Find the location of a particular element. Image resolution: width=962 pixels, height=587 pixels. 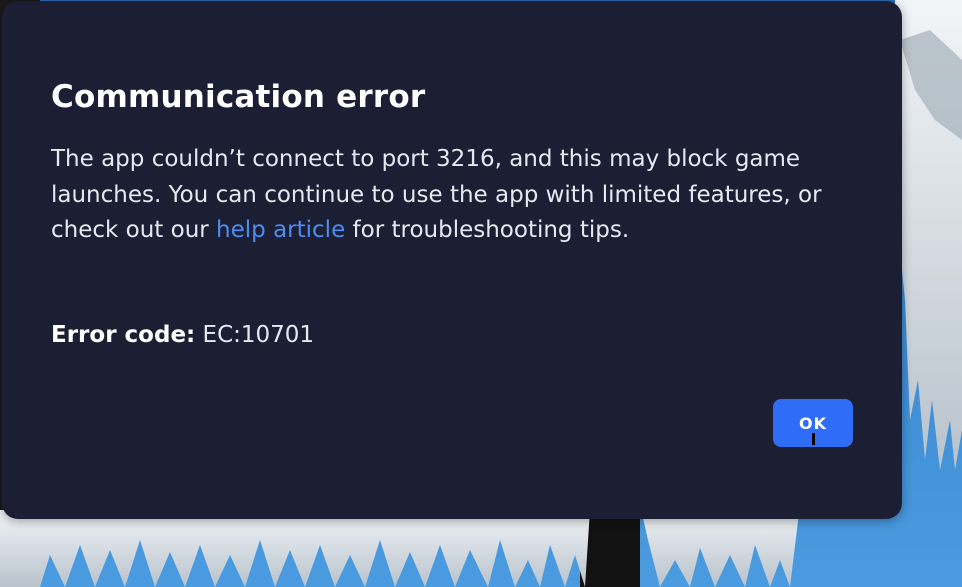

text-cursor-icon is located at coordinates (813, 439).